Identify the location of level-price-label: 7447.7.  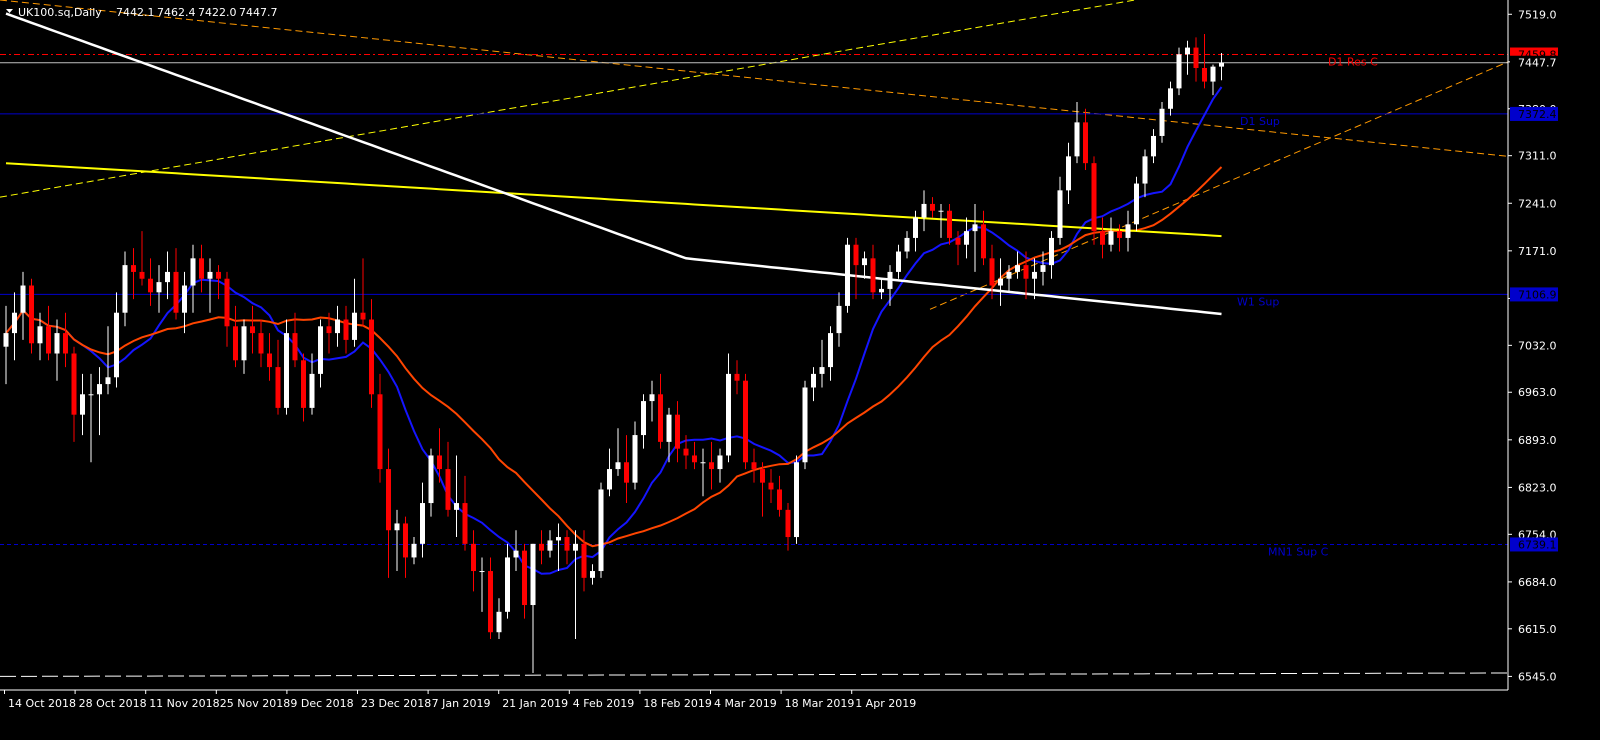
(1537, 63).